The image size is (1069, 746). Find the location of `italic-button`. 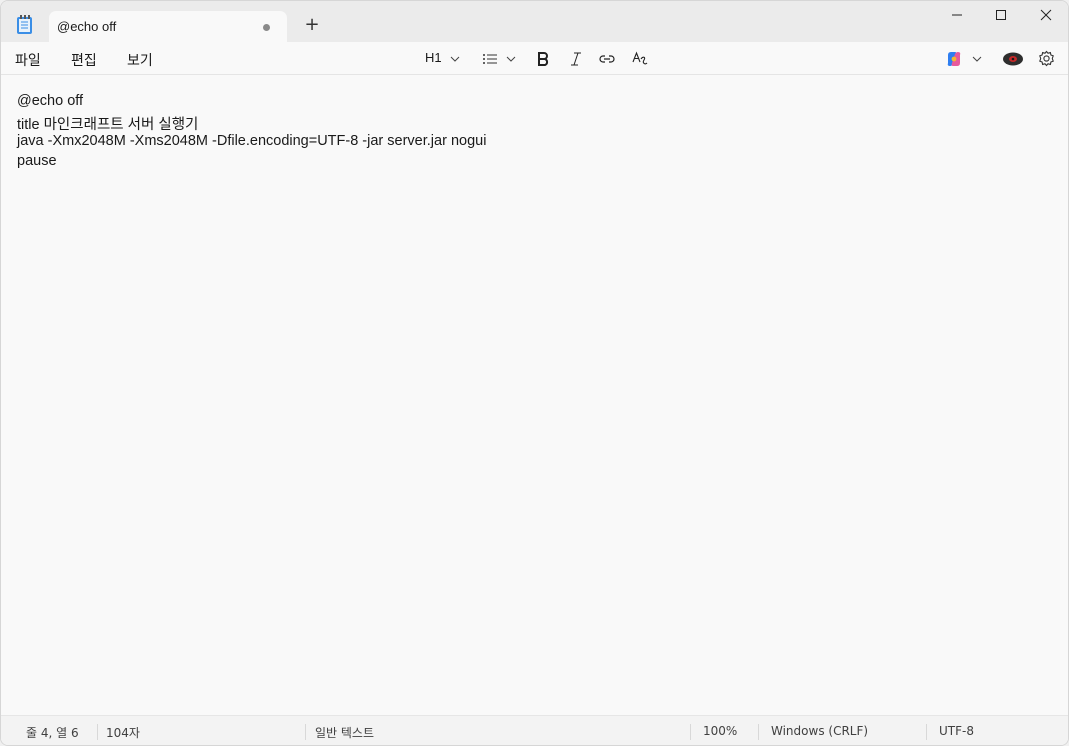

italic-button is located at coordinates (577, 59).